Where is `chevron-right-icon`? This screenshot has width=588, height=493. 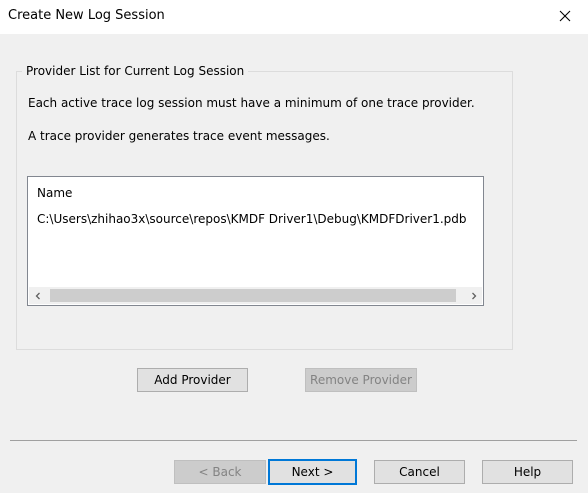 chevron-right-icon is located at coordinates (473, 295).